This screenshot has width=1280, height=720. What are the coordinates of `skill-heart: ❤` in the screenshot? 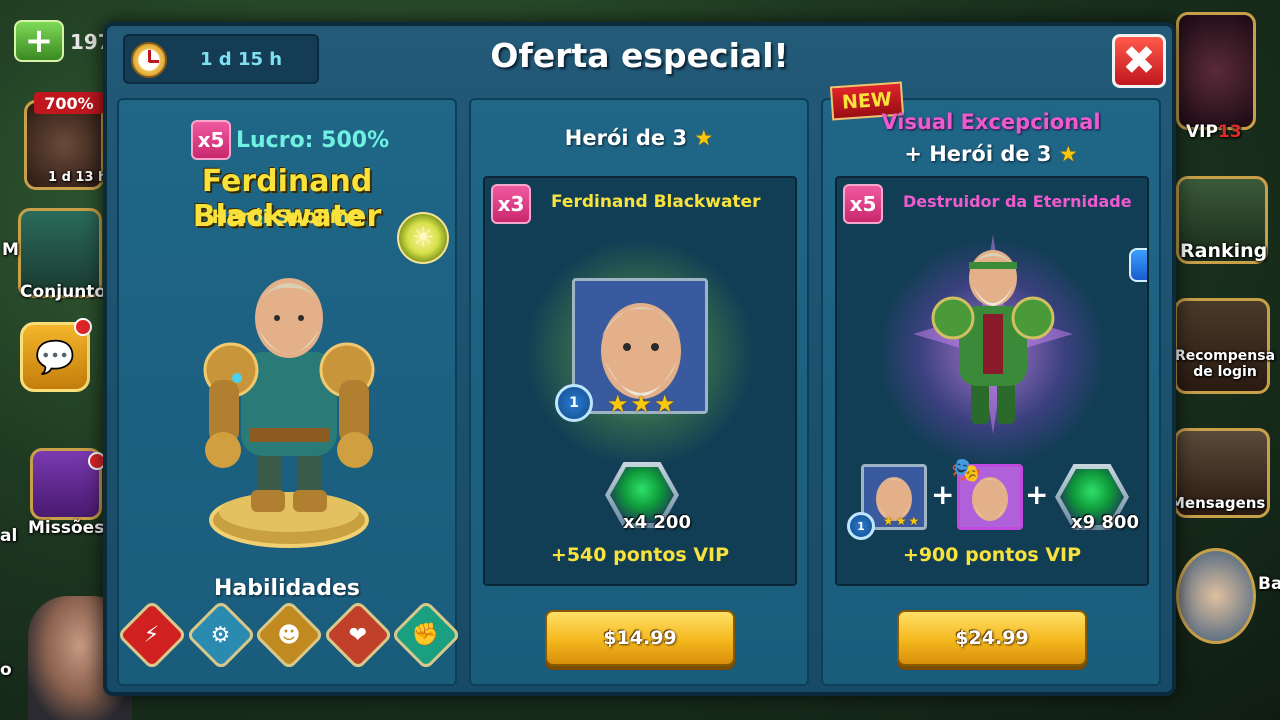 It's located at (357, 635).